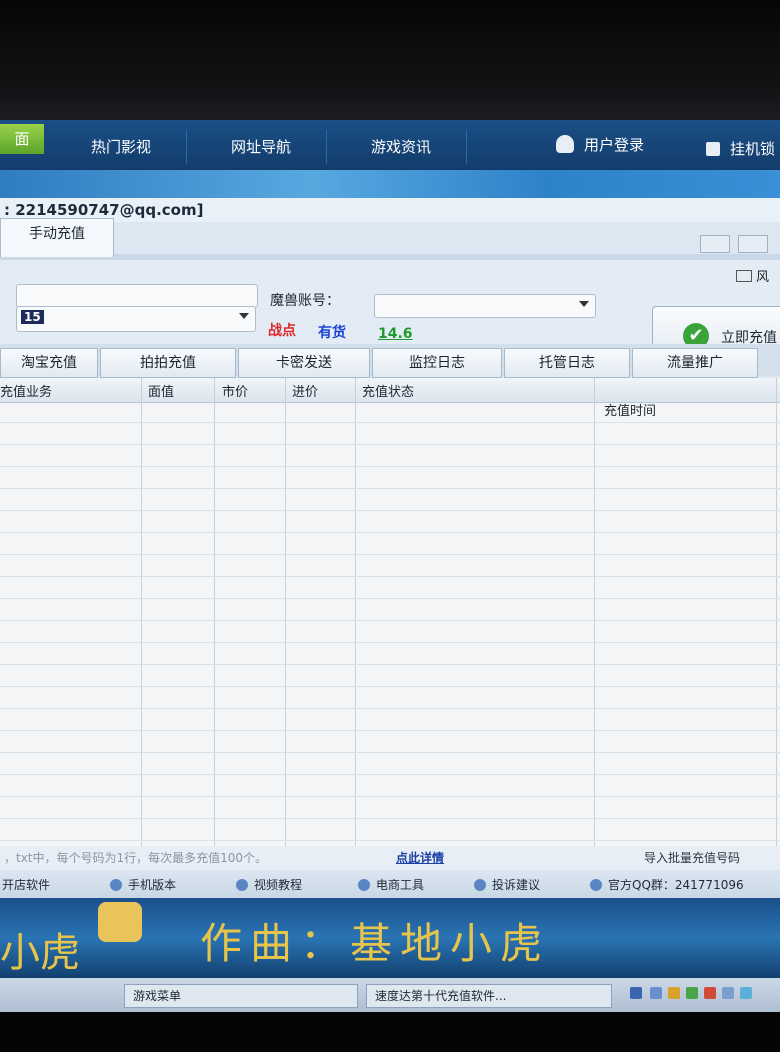 The image size is (780, 1052). I want to click on lock-link: 挂机锁, so click(740, 149).